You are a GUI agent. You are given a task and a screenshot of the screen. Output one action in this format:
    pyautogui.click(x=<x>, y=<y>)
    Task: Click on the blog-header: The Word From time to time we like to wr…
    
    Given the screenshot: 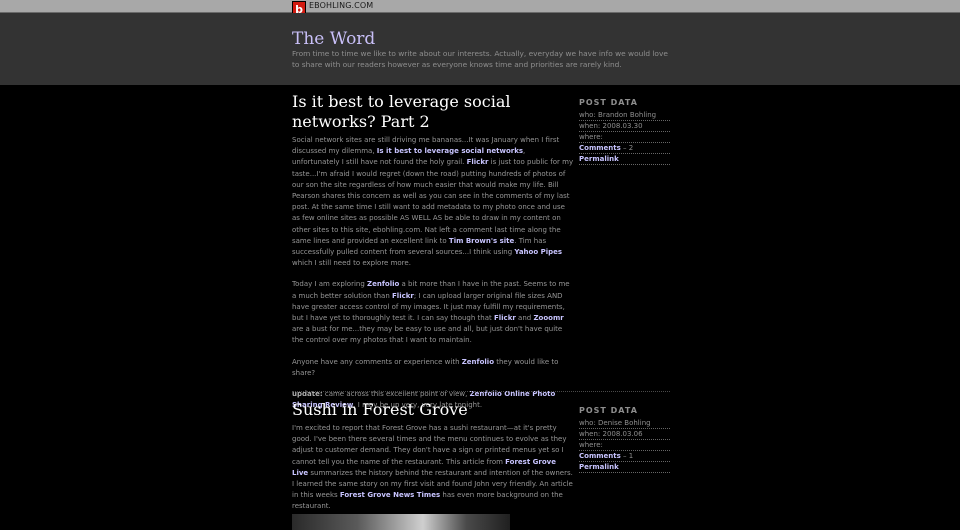 What is the action you would take?
    pyautogui.click(x=480, y=49)
    